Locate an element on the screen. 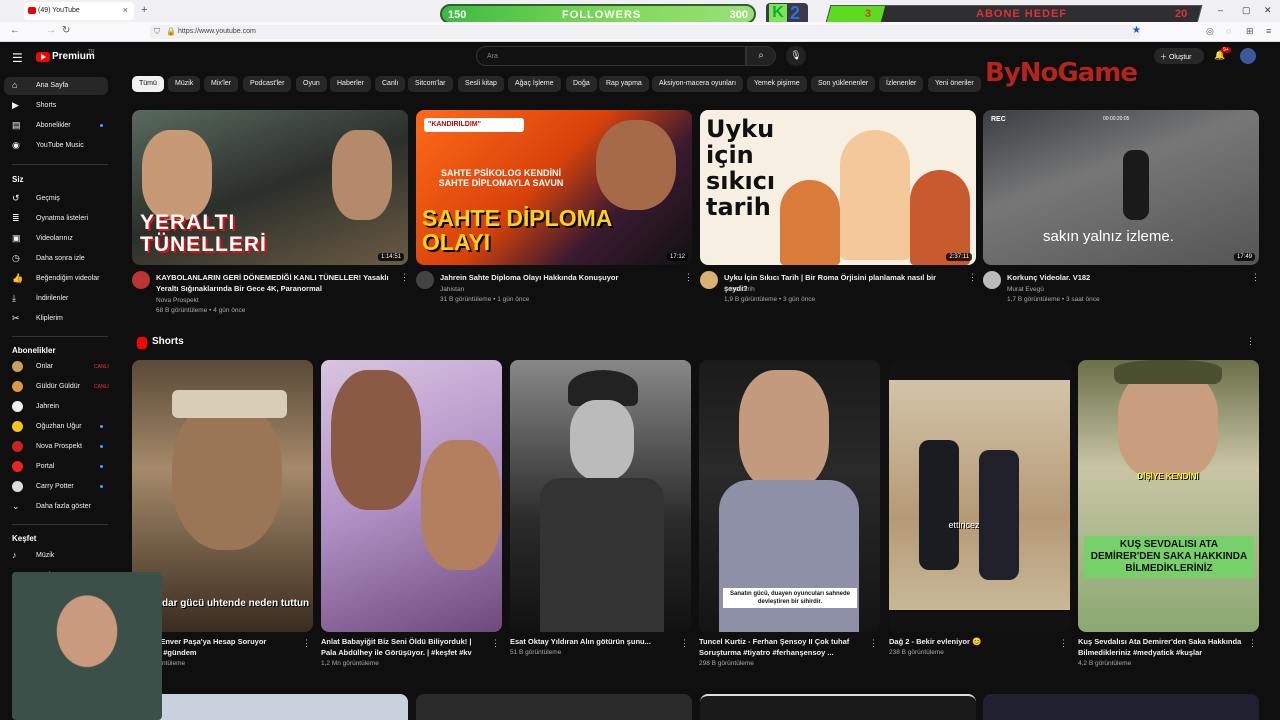  new-tab-button: + is located at coordinates (144, 10).